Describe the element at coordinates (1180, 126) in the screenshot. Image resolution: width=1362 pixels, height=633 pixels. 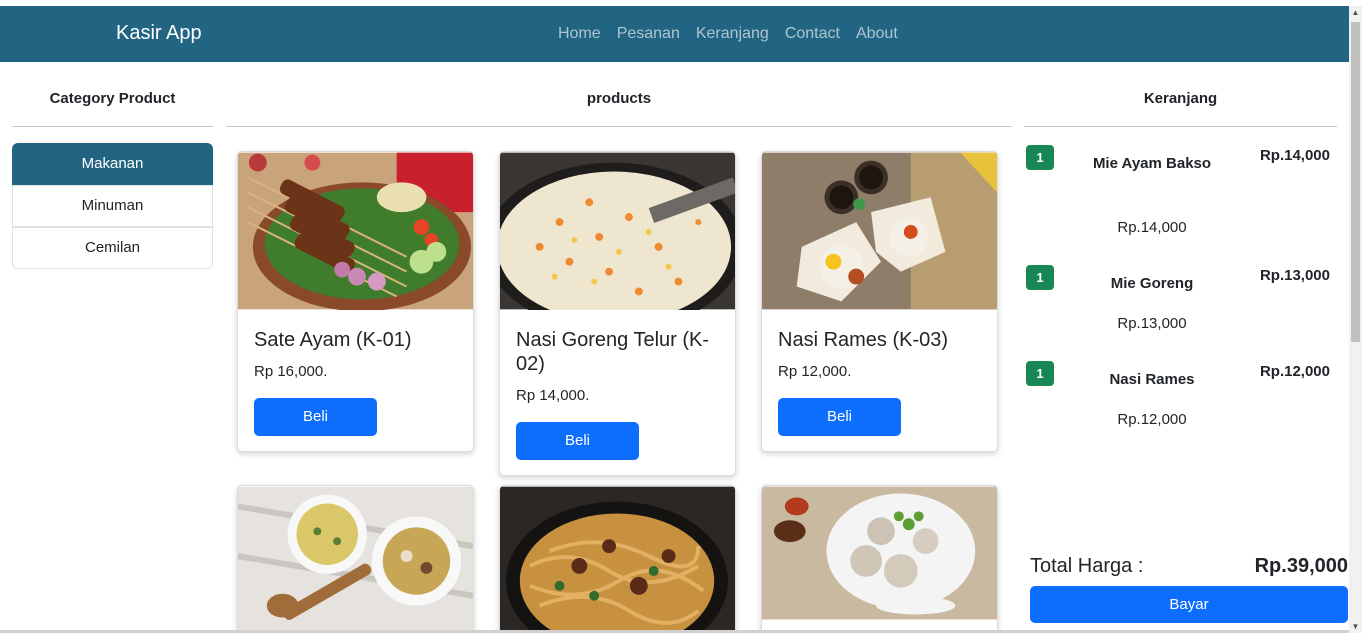
I see `cart-divider` at that location.